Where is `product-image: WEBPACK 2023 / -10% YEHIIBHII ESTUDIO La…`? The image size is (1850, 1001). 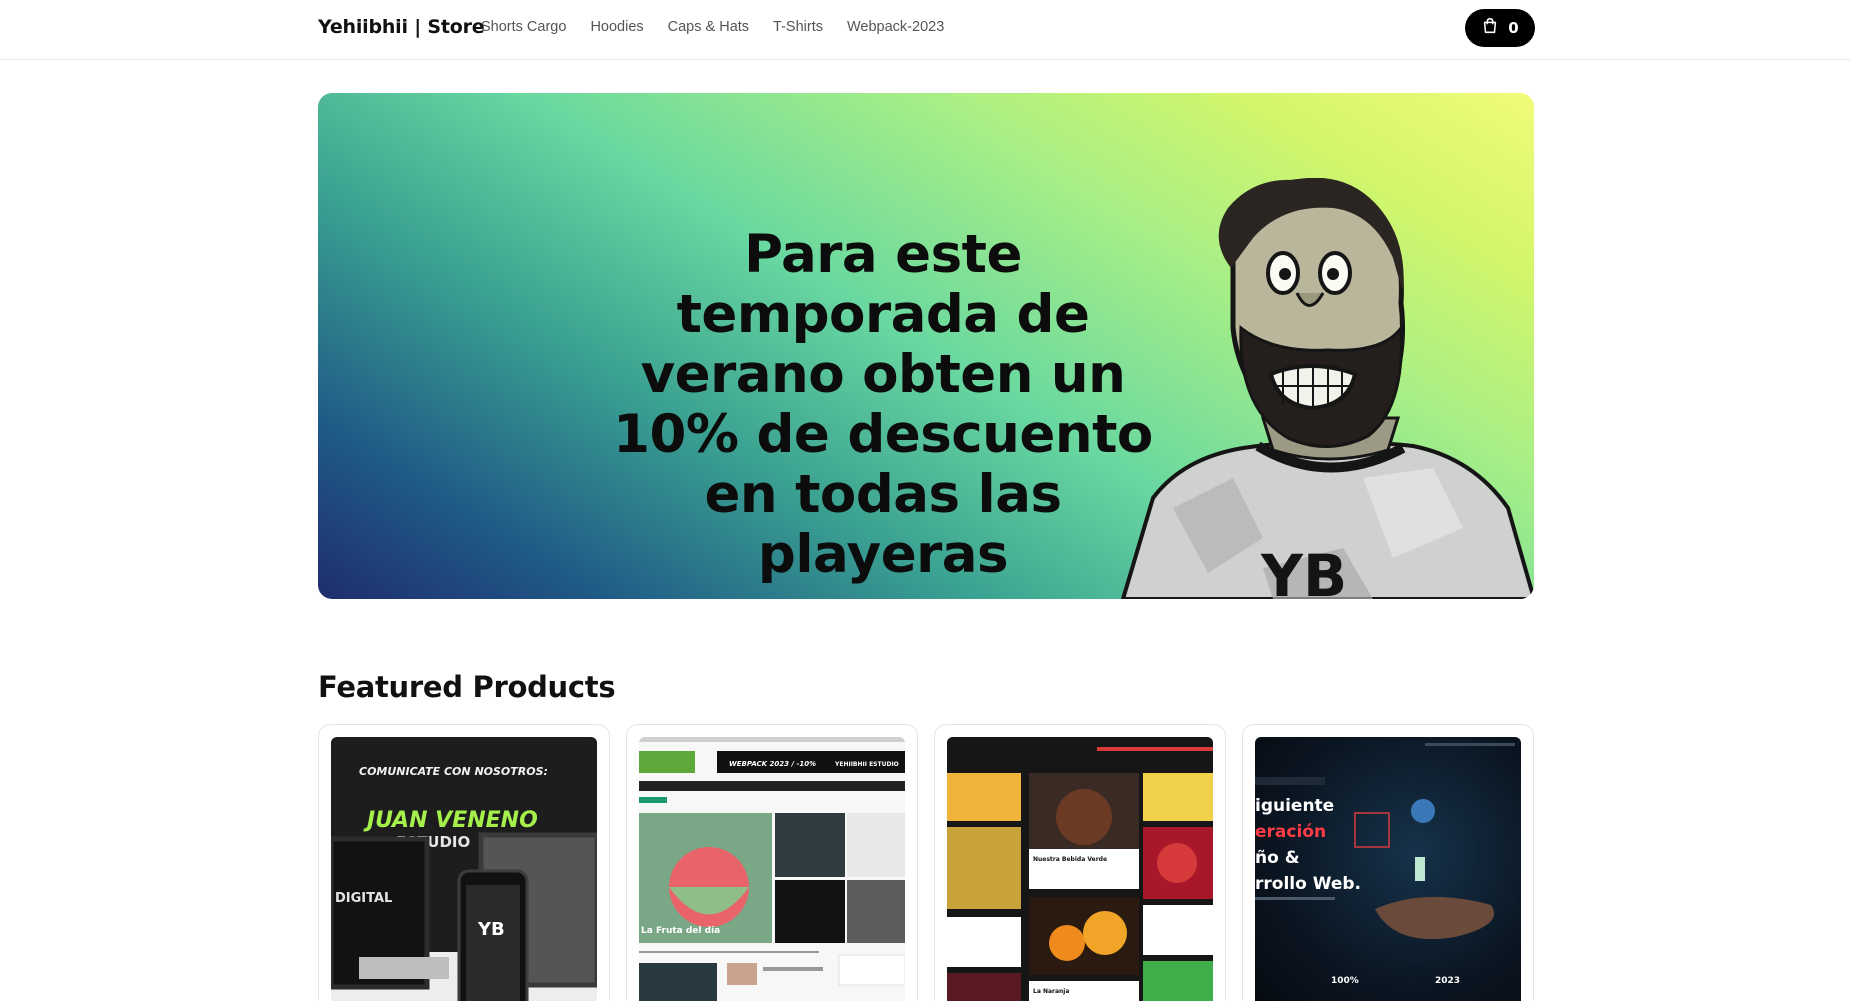
product-image: WEBPACK 2023 / -10% YEHIIBHII ESTUDIO La… is located at coordinates (772, 869).